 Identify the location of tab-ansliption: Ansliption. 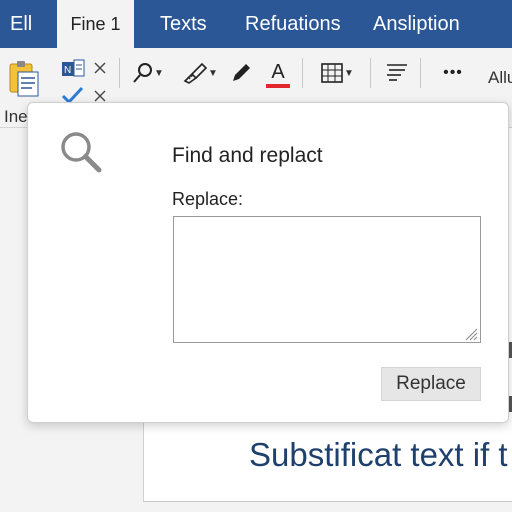
(416, 24).